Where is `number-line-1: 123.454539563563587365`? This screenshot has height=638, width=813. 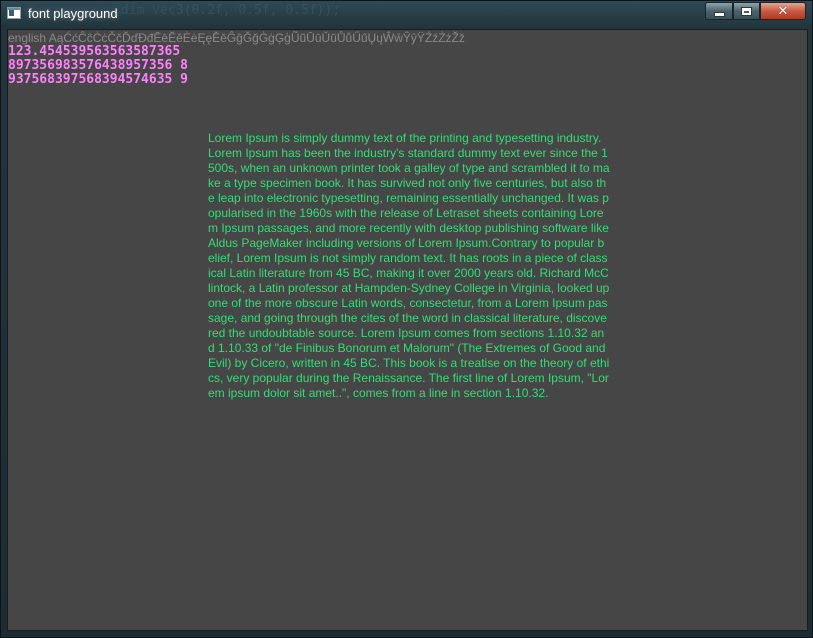
number-line-1: 123.454539563563587365 is located at coordinates (94, 51).